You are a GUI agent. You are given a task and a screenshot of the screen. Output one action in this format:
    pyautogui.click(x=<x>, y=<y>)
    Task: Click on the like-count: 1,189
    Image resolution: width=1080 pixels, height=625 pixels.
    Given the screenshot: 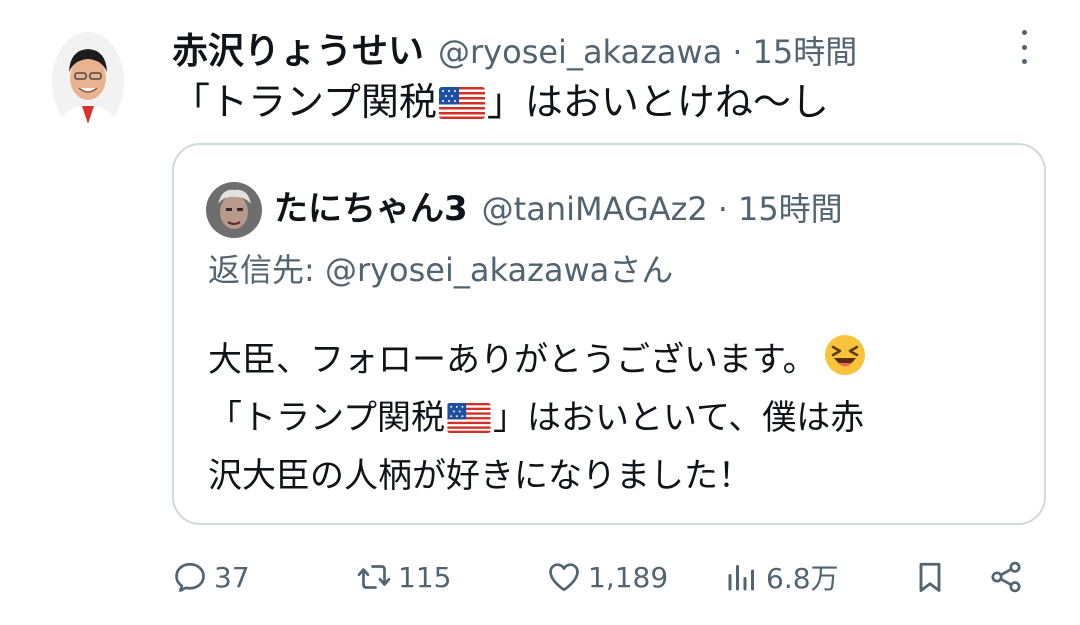 What is the action you would take?
    pyautogui.click(x=628, y=577)
    